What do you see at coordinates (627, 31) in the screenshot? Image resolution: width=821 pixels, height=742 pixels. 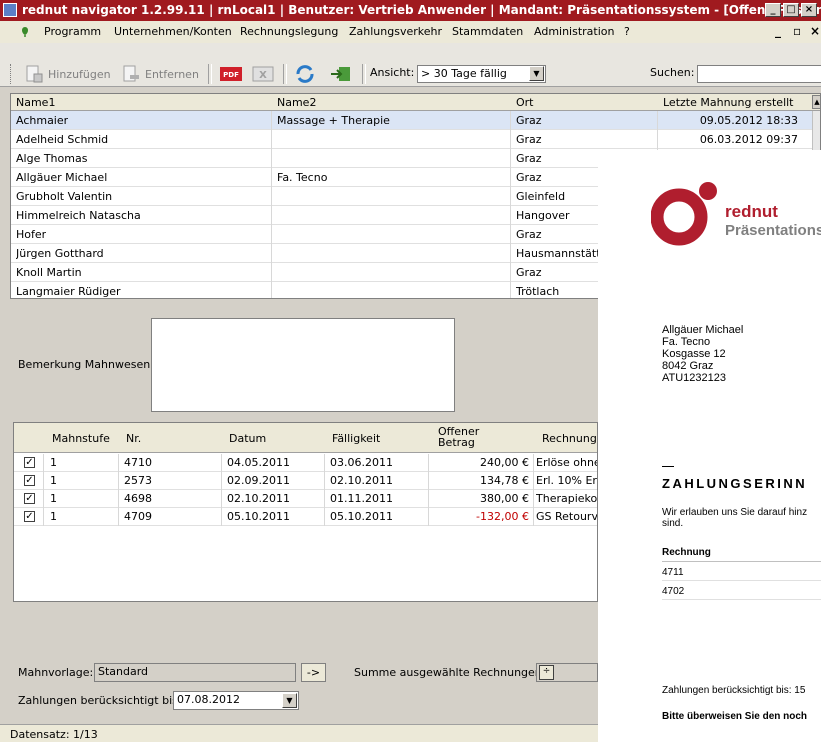 I see `menu-help: ?` at bounding box center [627, 31].